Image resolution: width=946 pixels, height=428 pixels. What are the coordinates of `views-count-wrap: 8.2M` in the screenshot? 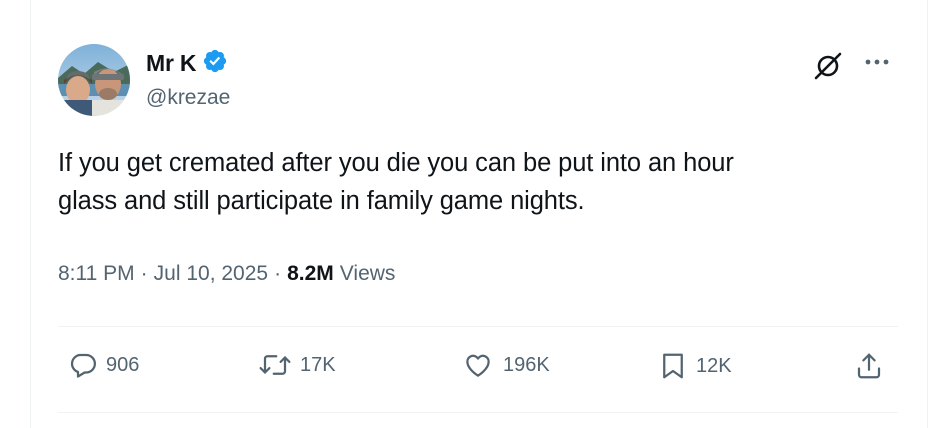 It's located at (310, 274).